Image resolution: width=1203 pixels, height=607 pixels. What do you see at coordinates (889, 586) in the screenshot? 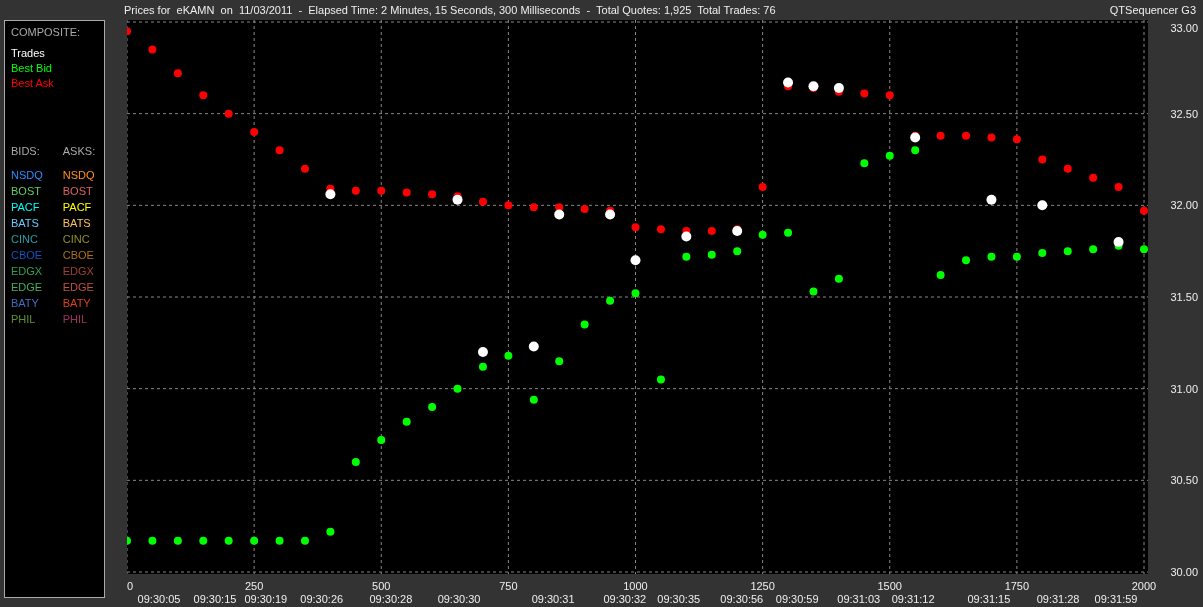
I see `axis-label: 1500` at bounding box center [889, 586].